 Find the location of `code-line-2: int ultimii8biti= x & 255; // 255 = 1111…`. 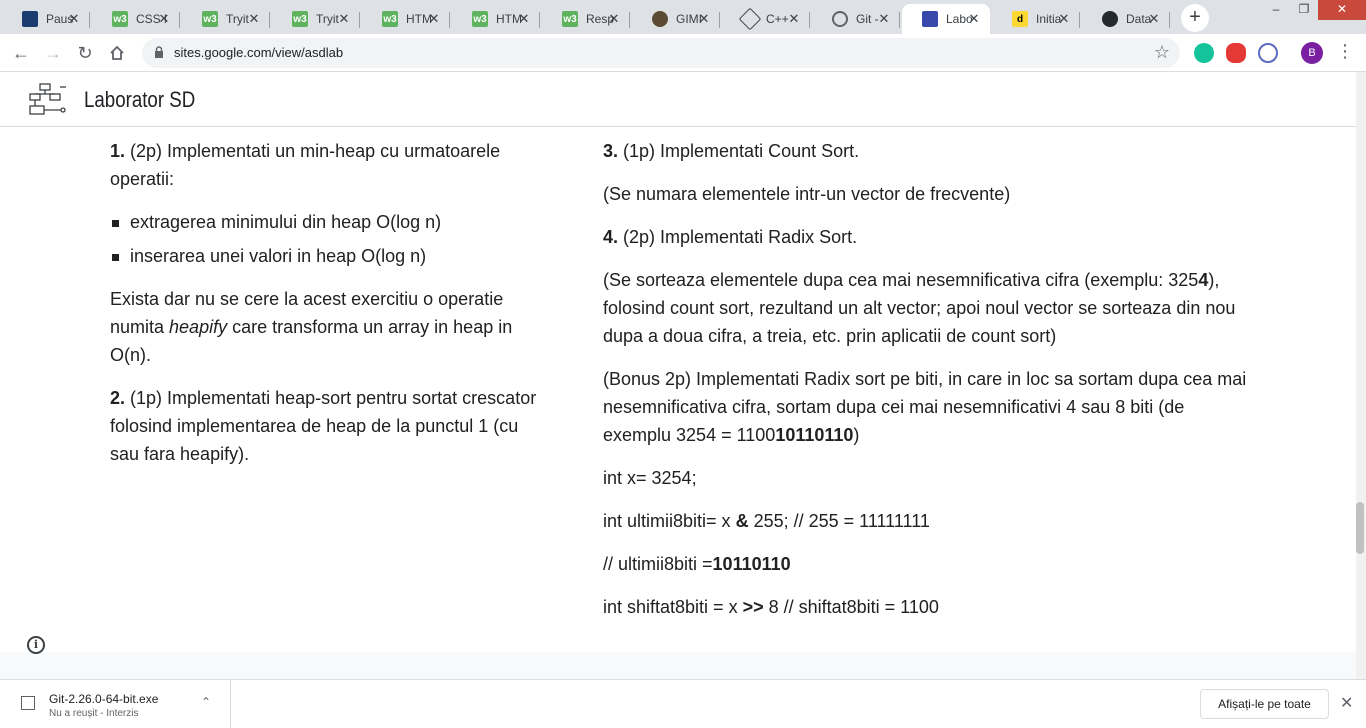

code-line-2: int ultimii8biti= x & 255; // 255 = 1111… is located at coordinates (766, 521).